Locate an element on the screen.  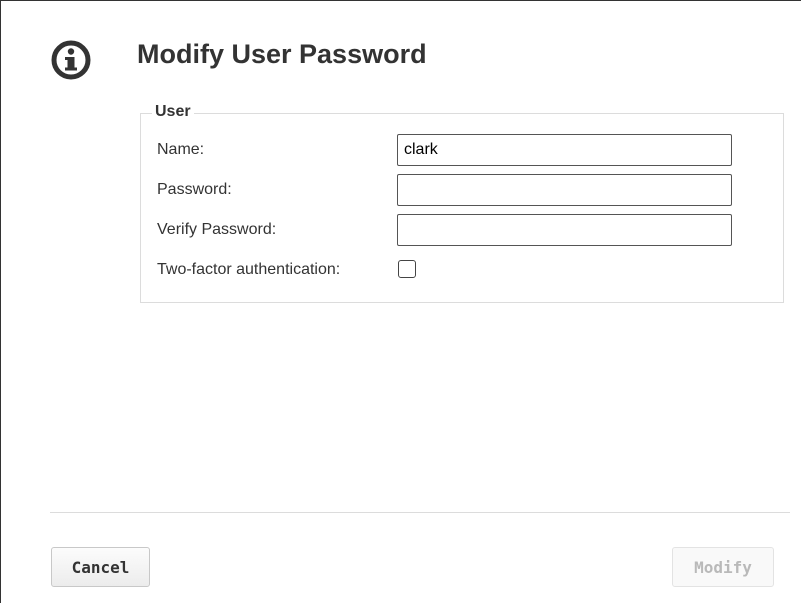
cancel-button: Cancel is located at coordinates (100, 567).